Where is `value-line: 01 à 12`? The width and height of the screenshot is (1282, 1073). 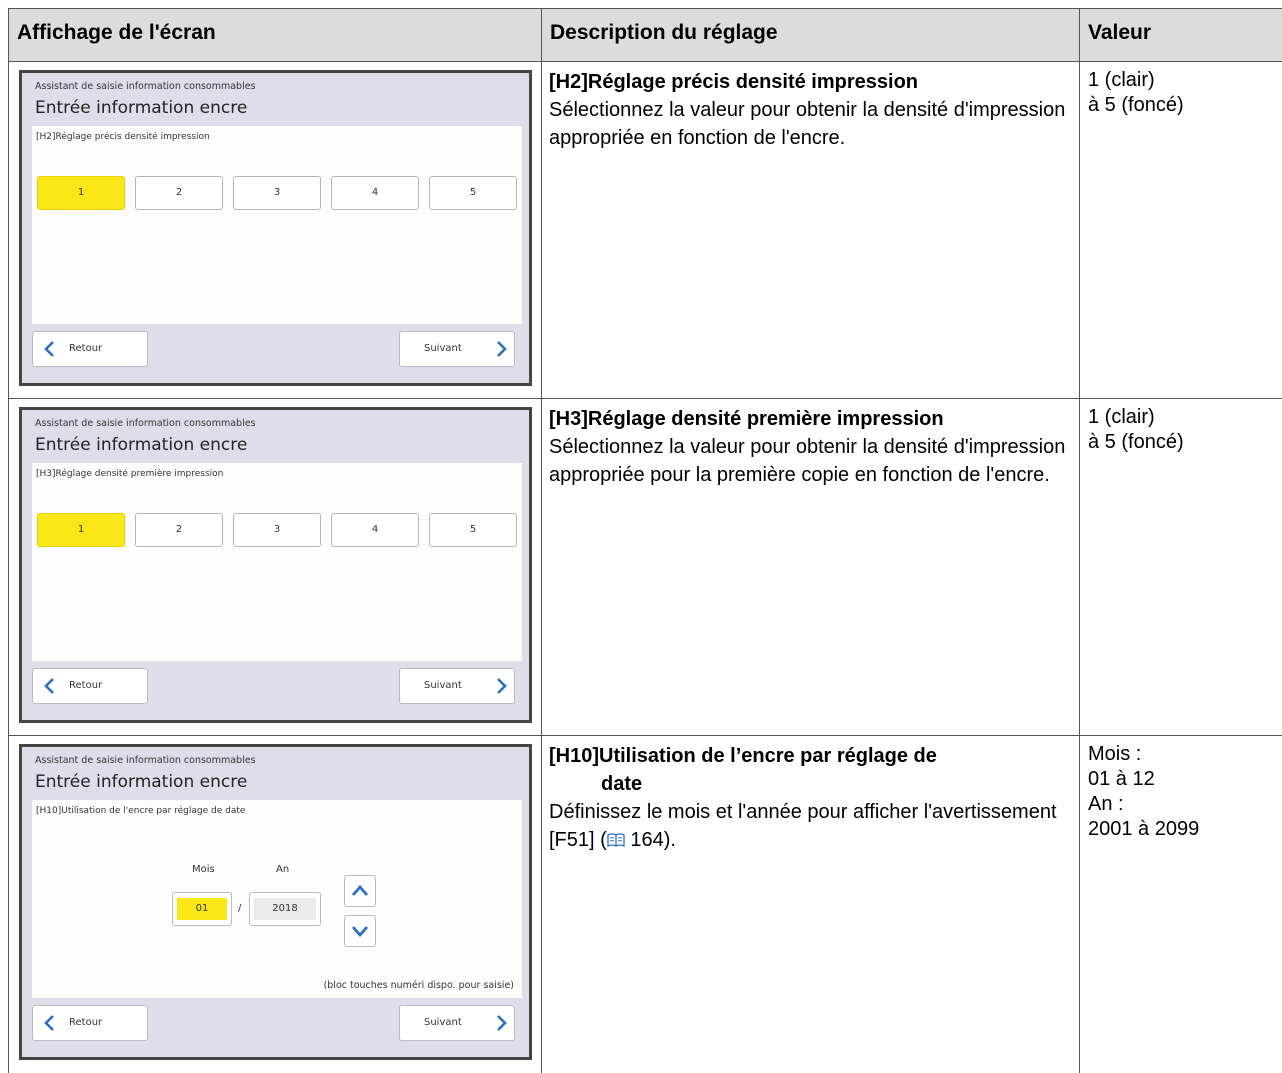 value-line: 01 à 12 is located at coordinates (1183, 779).